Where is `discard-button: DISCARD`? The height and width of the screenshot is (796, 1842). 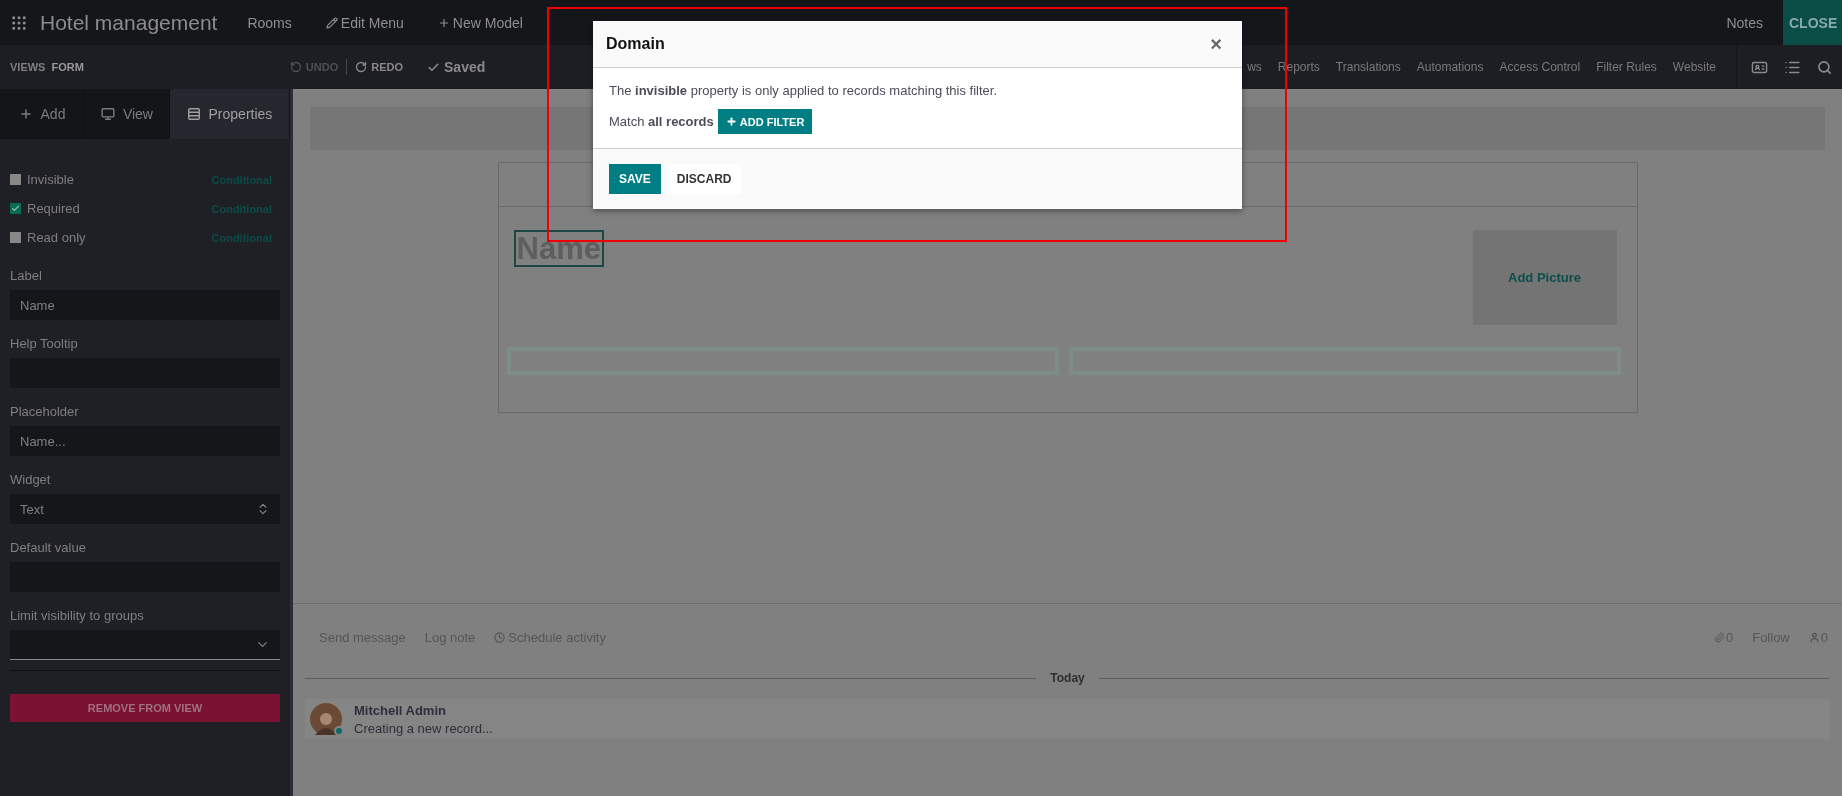 discard-button: DISCARD is located at coordinates (704, 179).